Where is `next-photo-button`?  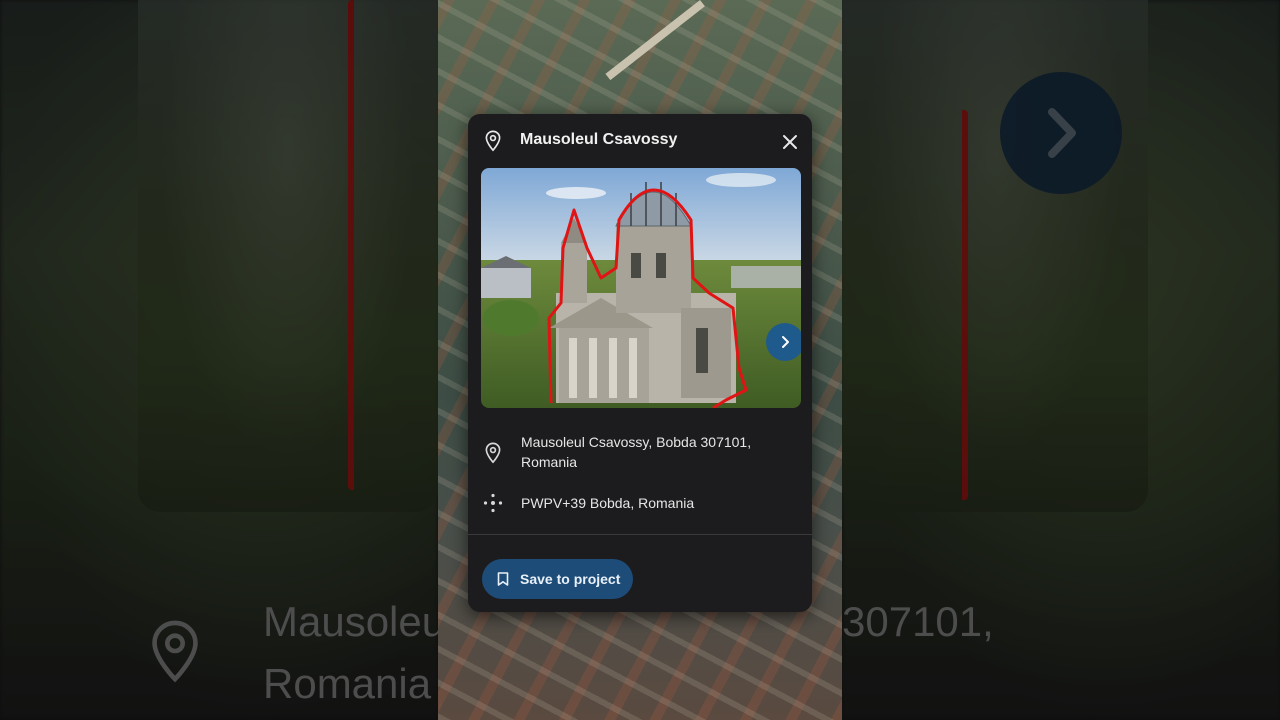
next-photo-button is located at coordinates (783, 342).